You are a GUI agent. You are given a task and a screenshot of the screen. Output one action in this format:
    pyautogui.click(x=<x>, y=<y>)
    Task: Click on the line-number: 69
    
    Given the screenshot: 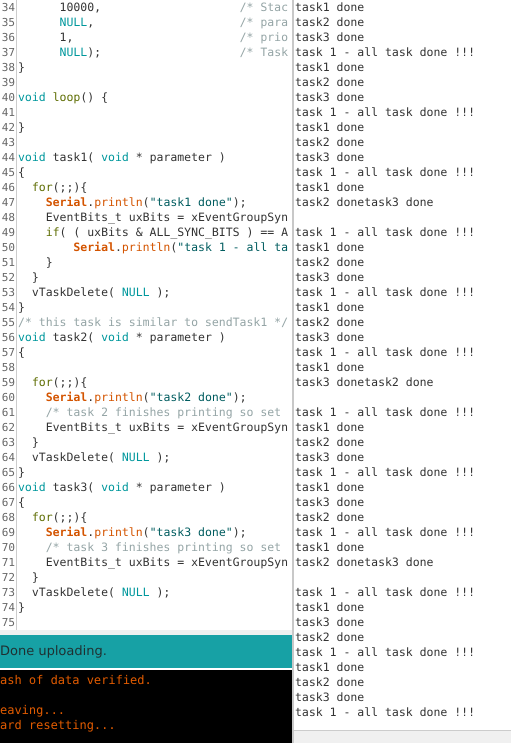 What is the action you would take?
    pyautogui.click(x=8, y=532)
    